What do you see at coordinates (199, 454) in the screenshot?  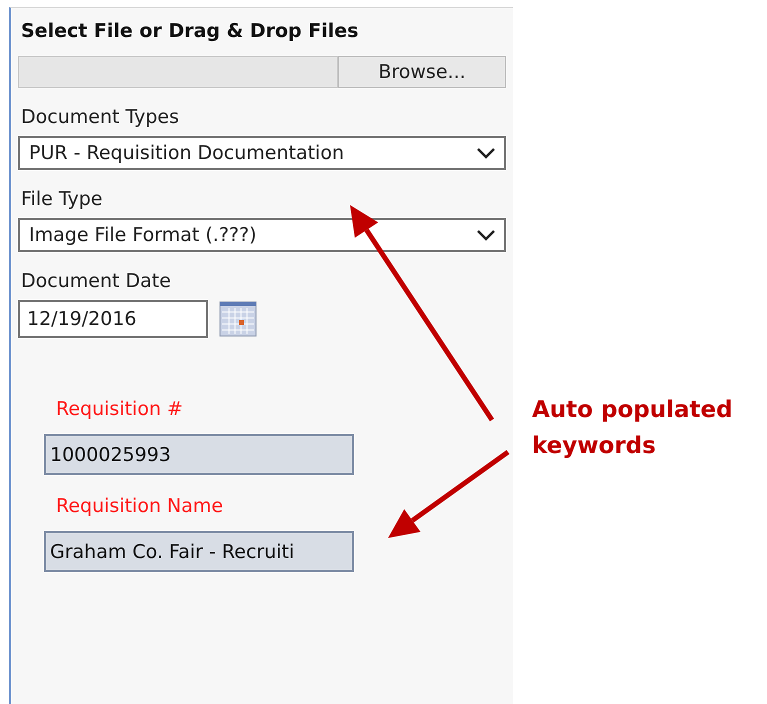 I see `keyword-field: 1000025993` at bounding box center [199, 454].